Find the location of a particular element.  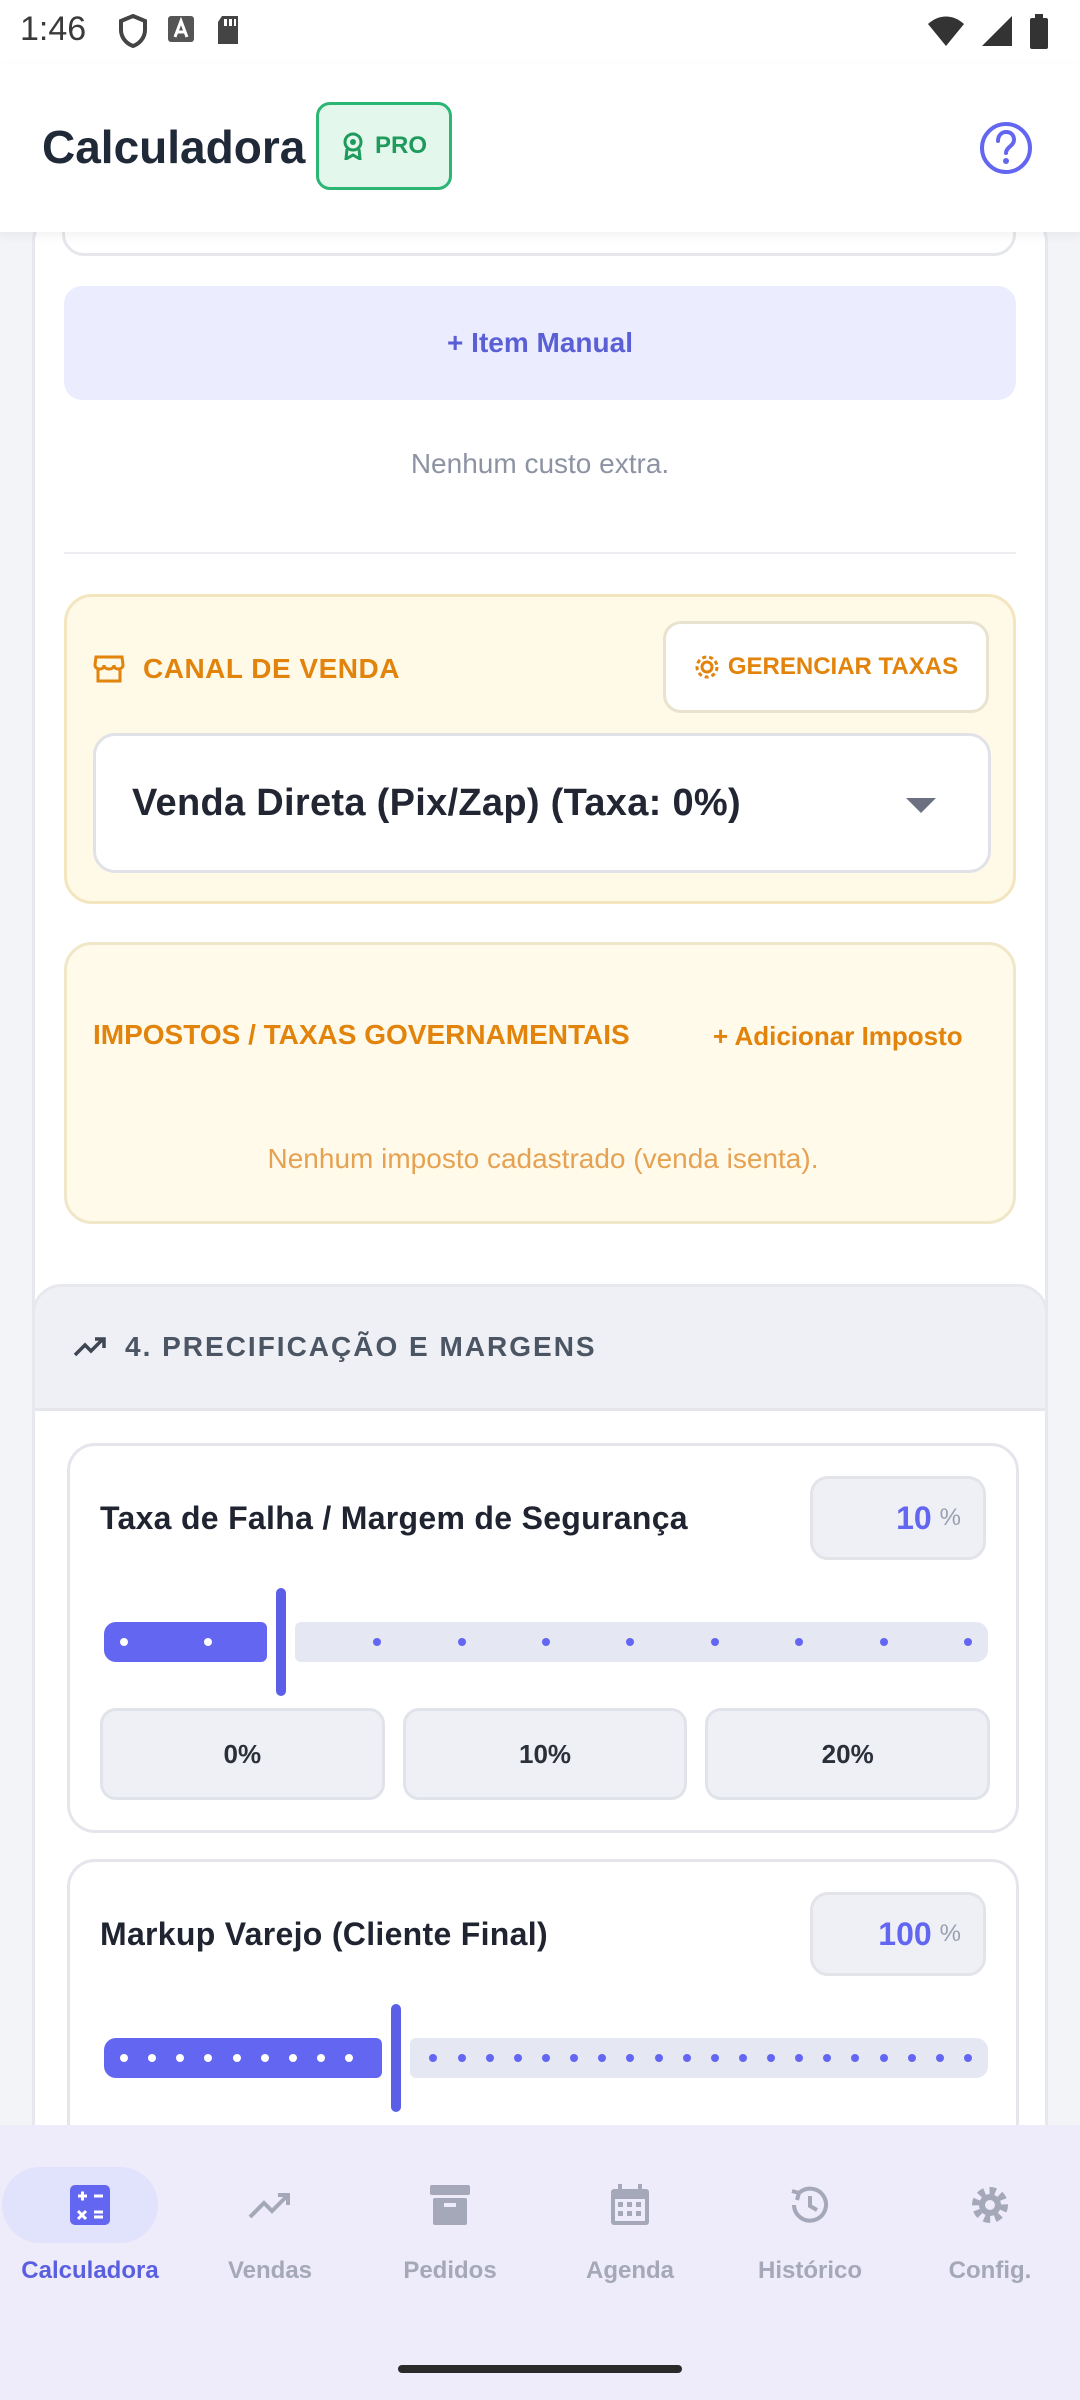

pricing-section-title: 4. PRECIFICAÇÃO E MARGENS is located at coordinates (361, 1346).